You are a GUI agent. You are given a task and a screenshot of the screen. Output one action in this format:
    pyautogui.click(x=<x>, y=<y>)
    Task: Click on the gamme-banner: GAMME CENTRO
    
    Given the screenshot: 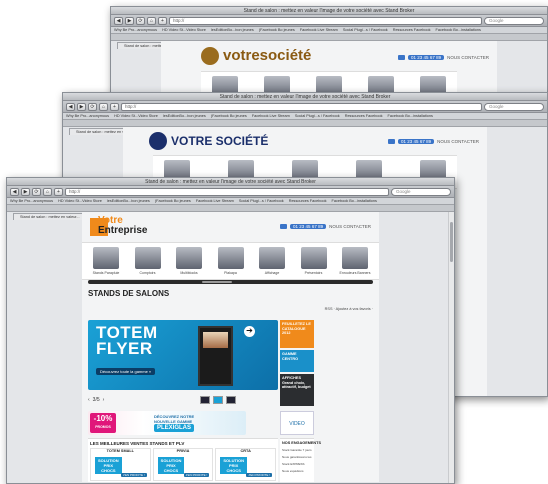 What is the action you would take?
    pyautogui.click(x=297, y=361)
    